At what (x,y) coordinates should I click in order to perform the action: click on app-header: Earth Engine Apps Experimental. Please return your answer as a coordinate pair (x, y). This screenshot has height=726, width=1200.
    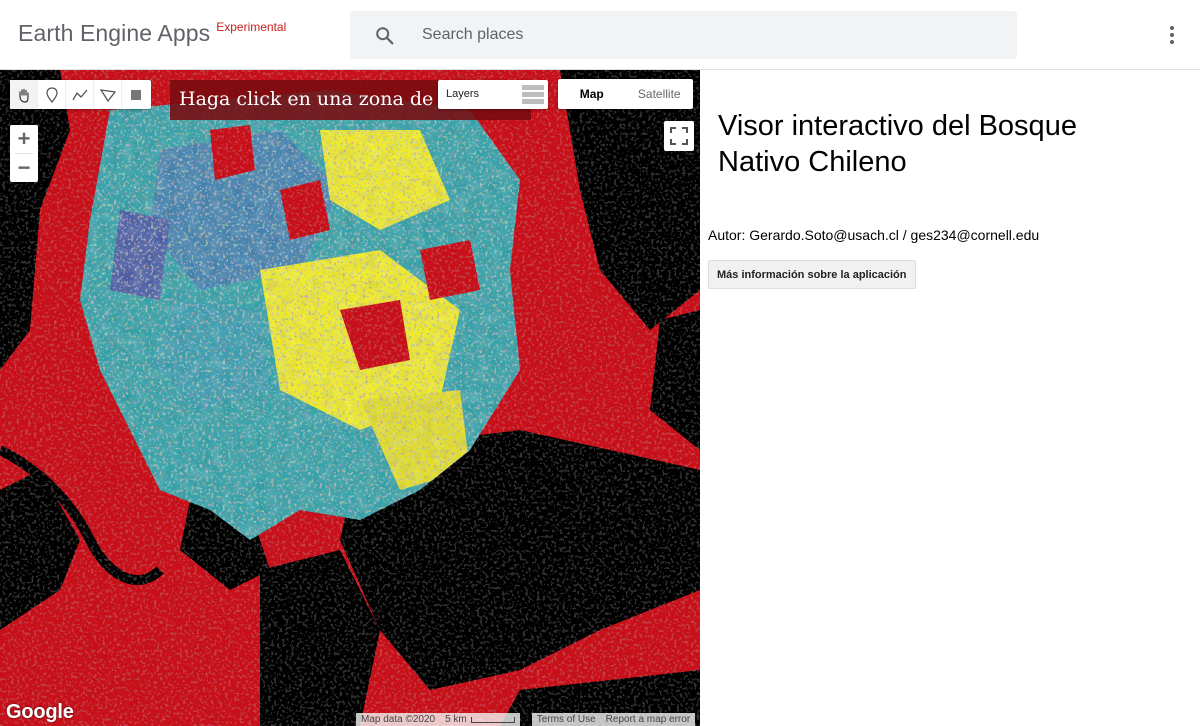
    Looking at the image, I should click on (600, 35).